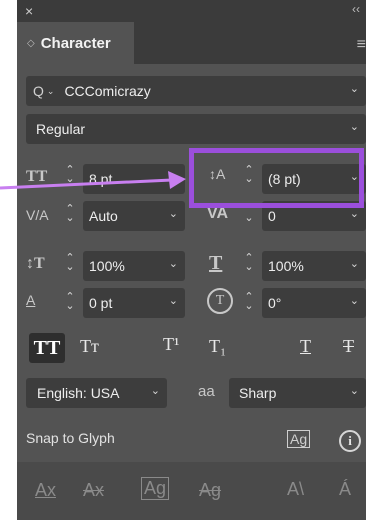  What do you see at coordinates (354, 126) in the screenshot?
I see `font-style-dropdown-icon: ⌄` at bounding box center [354, 126].